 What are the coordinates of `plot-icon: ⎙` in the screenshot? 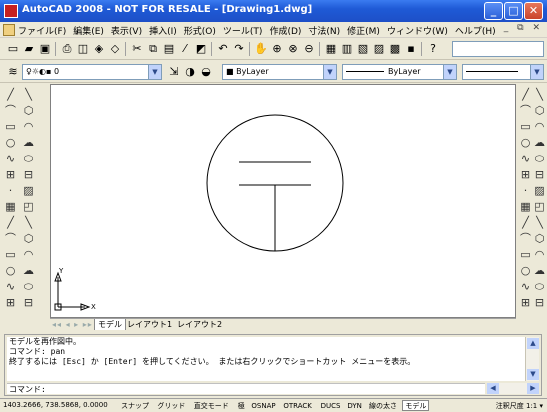 It's located at (67, 49).